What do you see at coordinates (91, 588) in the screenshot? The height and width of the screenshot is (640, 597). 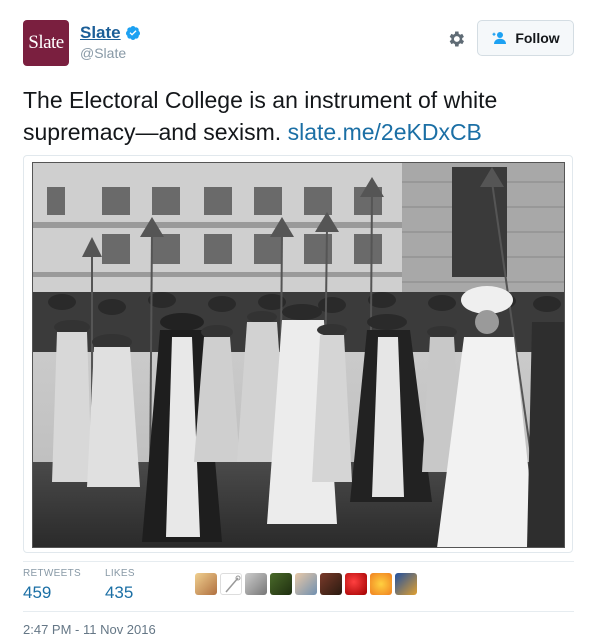 I see `tweet-stats: RETWEETS 459 LIKES 435` at bounding box center [91, 588].